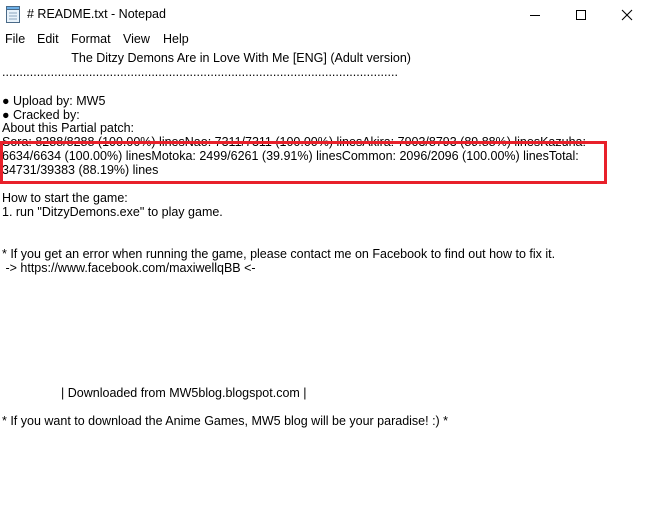 The image size is (650, 512). What do you see at coordinates (96, 14) in the screenshot?
I see `window-title: # README.txt - Notepad` at bounding box center [96, 14].